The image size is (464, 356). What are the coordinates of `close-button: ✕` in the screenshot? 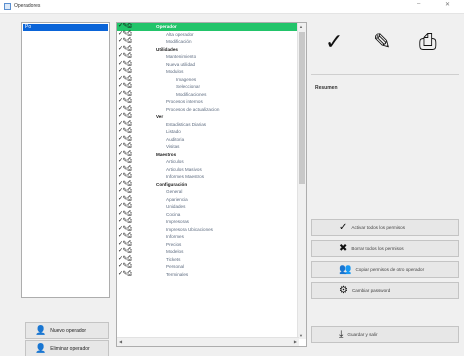 It's located at (447, 4).